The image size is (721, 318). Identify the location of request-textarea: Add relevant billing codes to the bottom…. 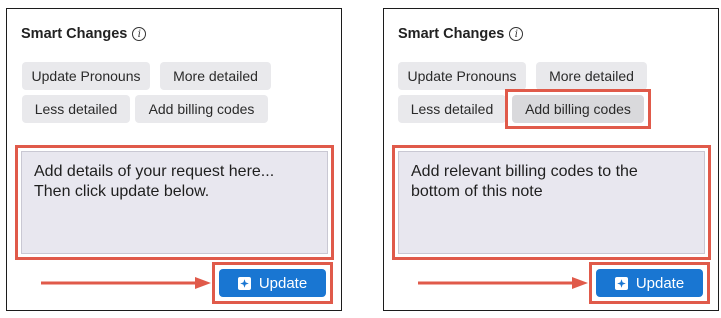
(551, 202).